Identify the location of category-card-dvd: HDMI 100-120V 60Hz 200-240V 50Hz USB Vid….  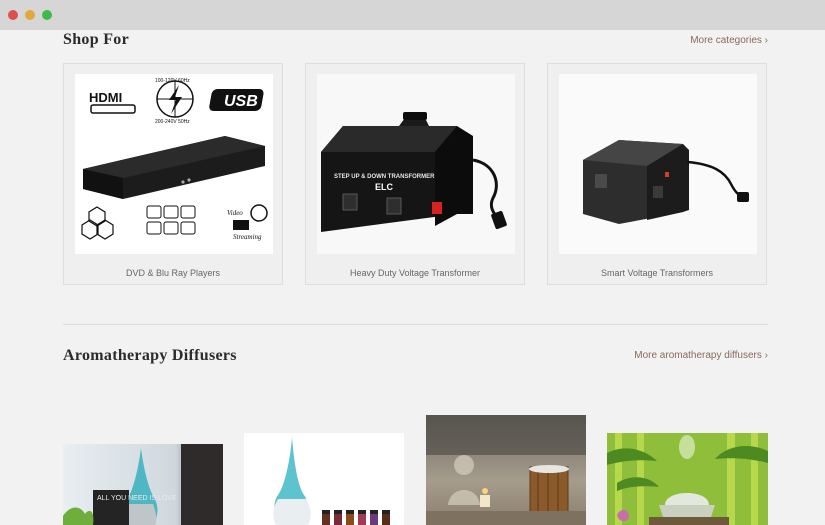
(173, 174).